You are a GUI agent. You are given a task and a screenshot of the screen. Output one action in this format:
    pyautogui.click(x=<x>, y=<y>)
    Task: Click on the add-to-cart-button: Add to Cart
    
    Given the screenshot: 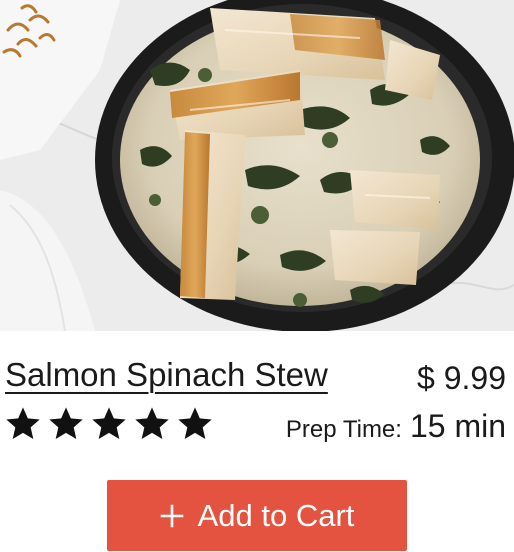 What is the action you would take?
    pyautogui.click(x=257, y=515)
    